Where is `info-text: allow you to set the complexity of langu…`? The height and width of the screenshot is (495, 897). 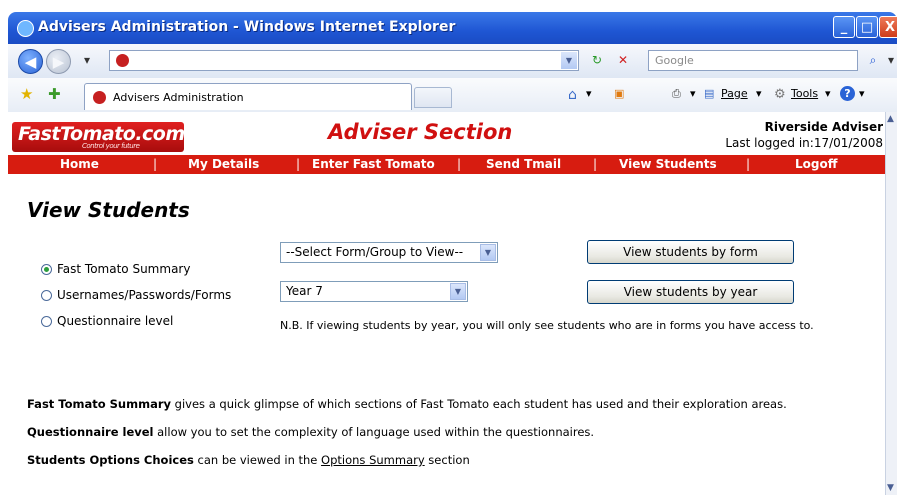
info-text: allow you to set the complexity of langu… is located at coordinates (374, 432).